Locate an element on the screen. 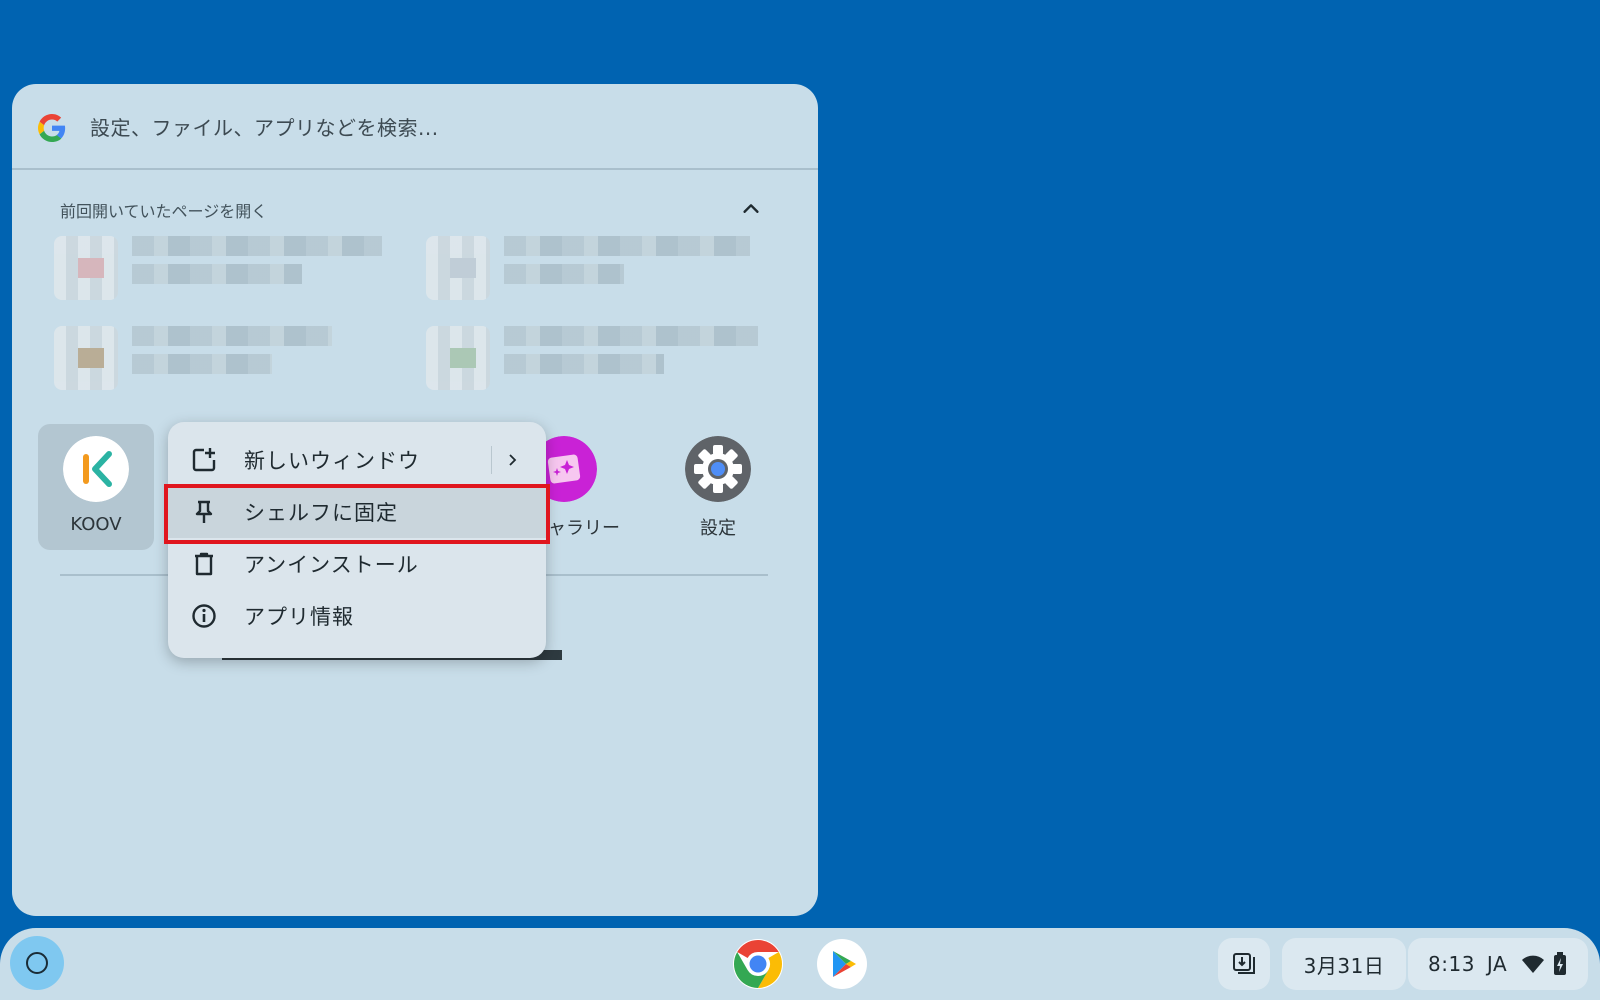  download-tray-icon is located at coordinates (1244, 963).